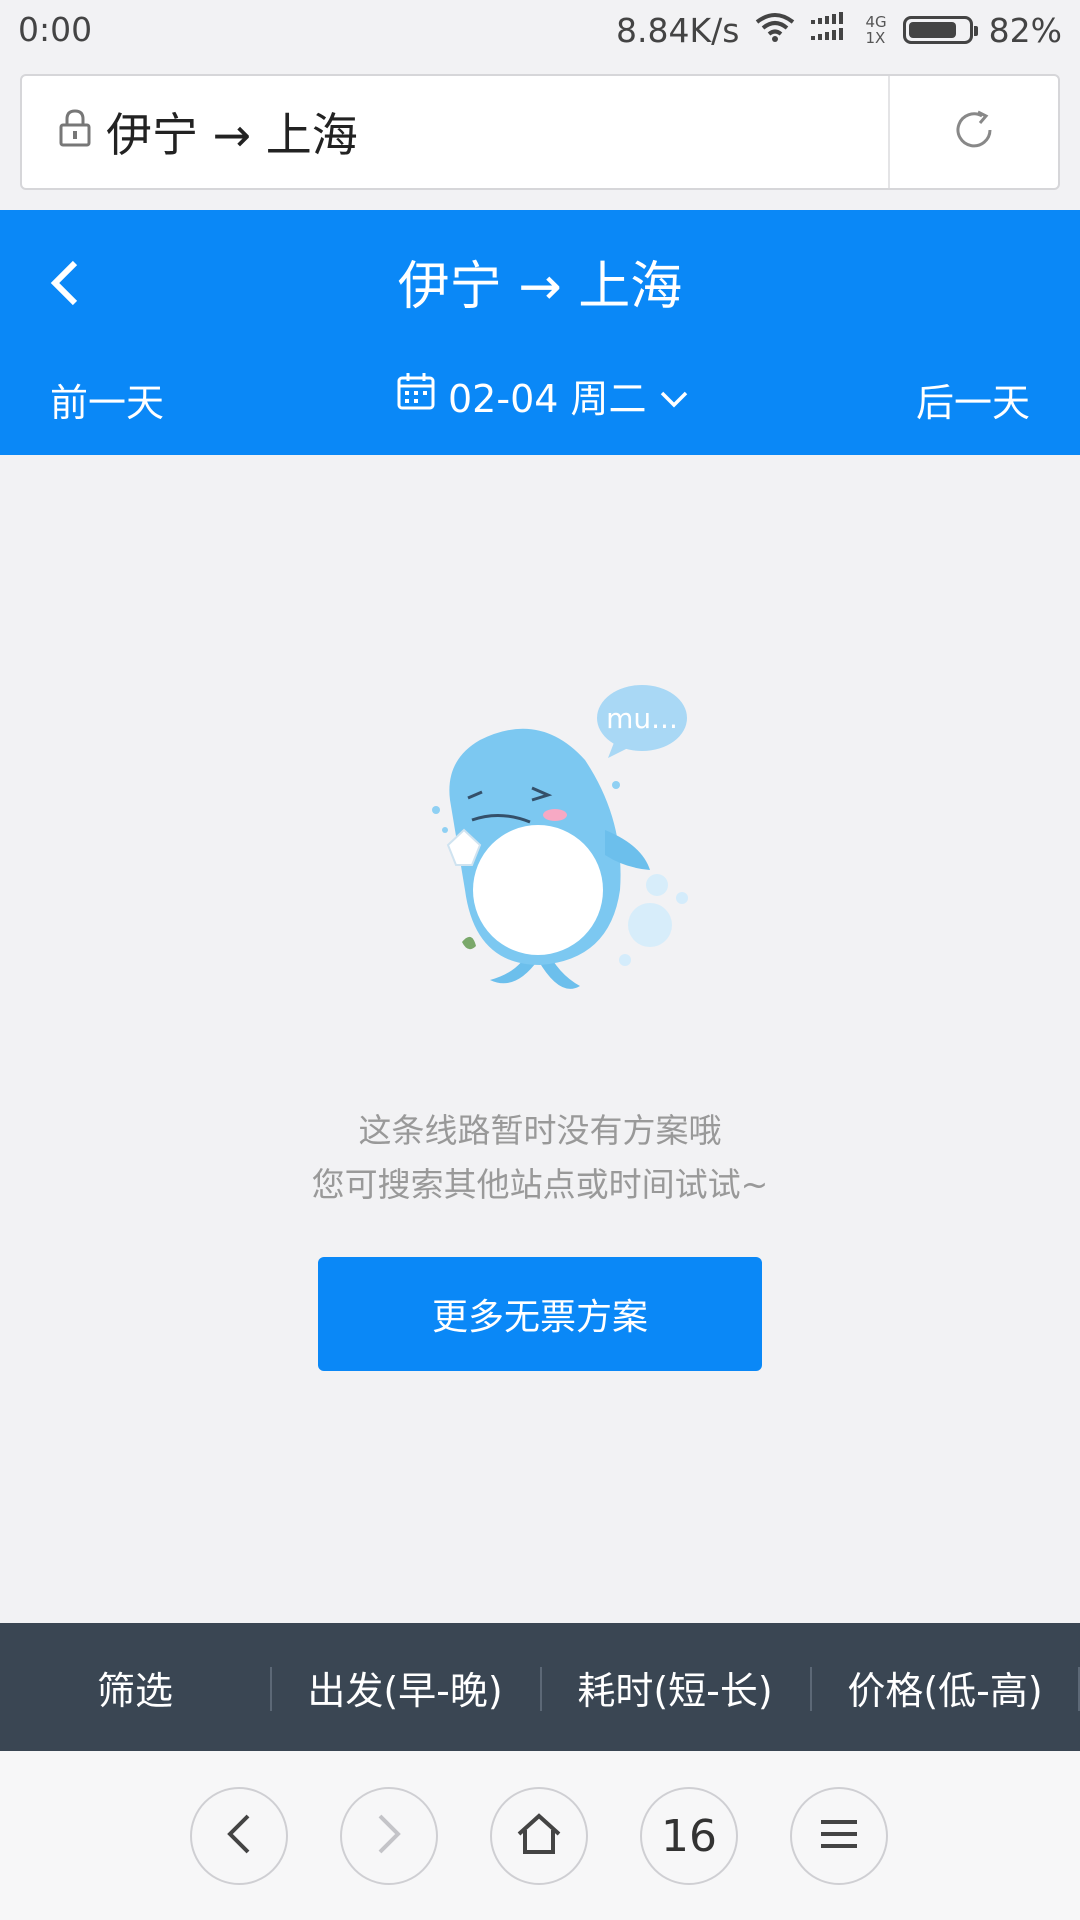 The image size is (1080, 1920). Describe the element at coordinates (75, 132) in the screenshot. I see `lock-icon` at that location.